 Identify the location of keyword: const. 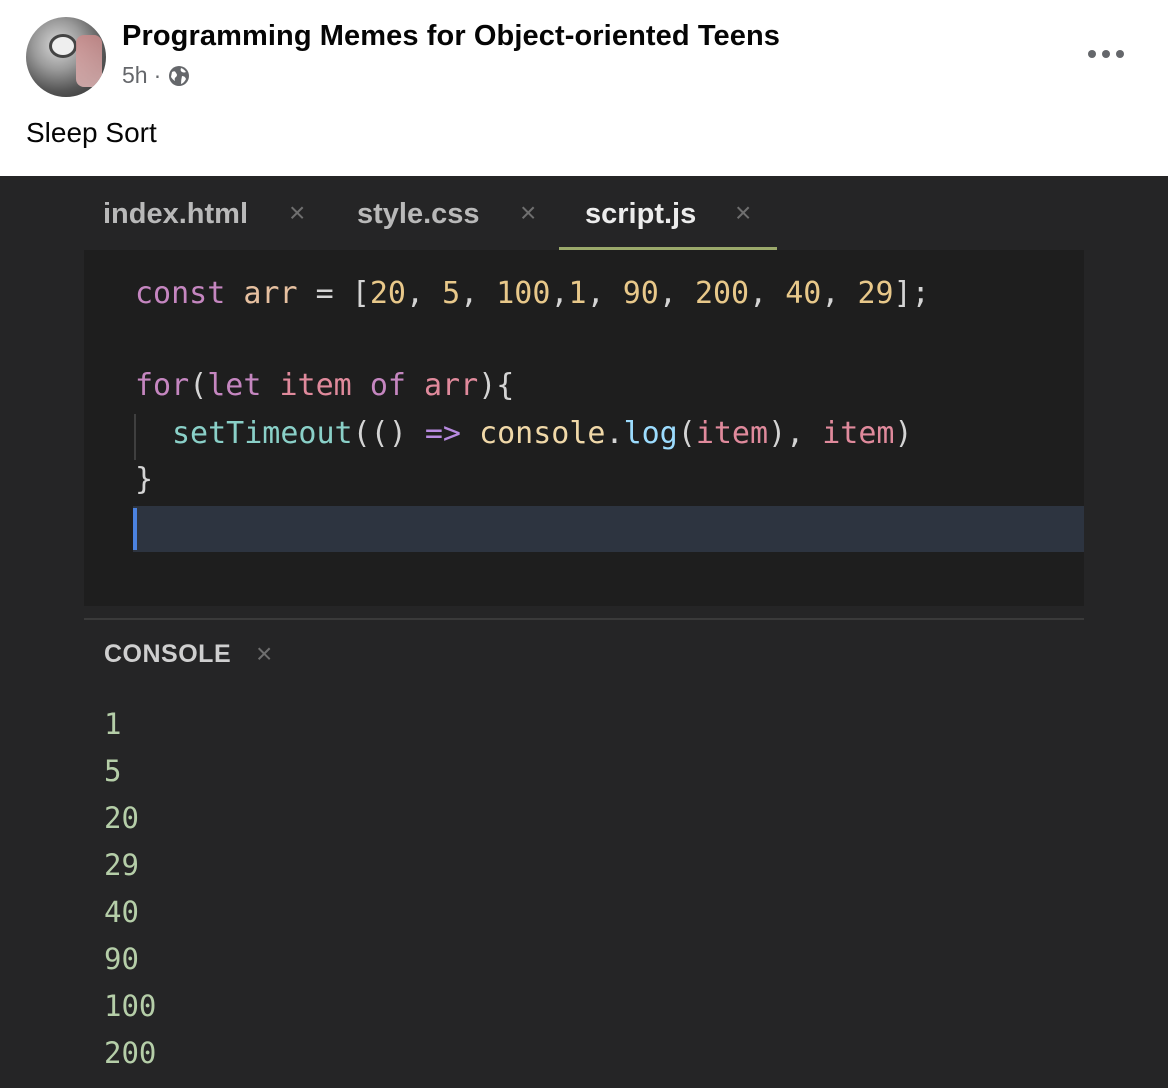
(180, 293).